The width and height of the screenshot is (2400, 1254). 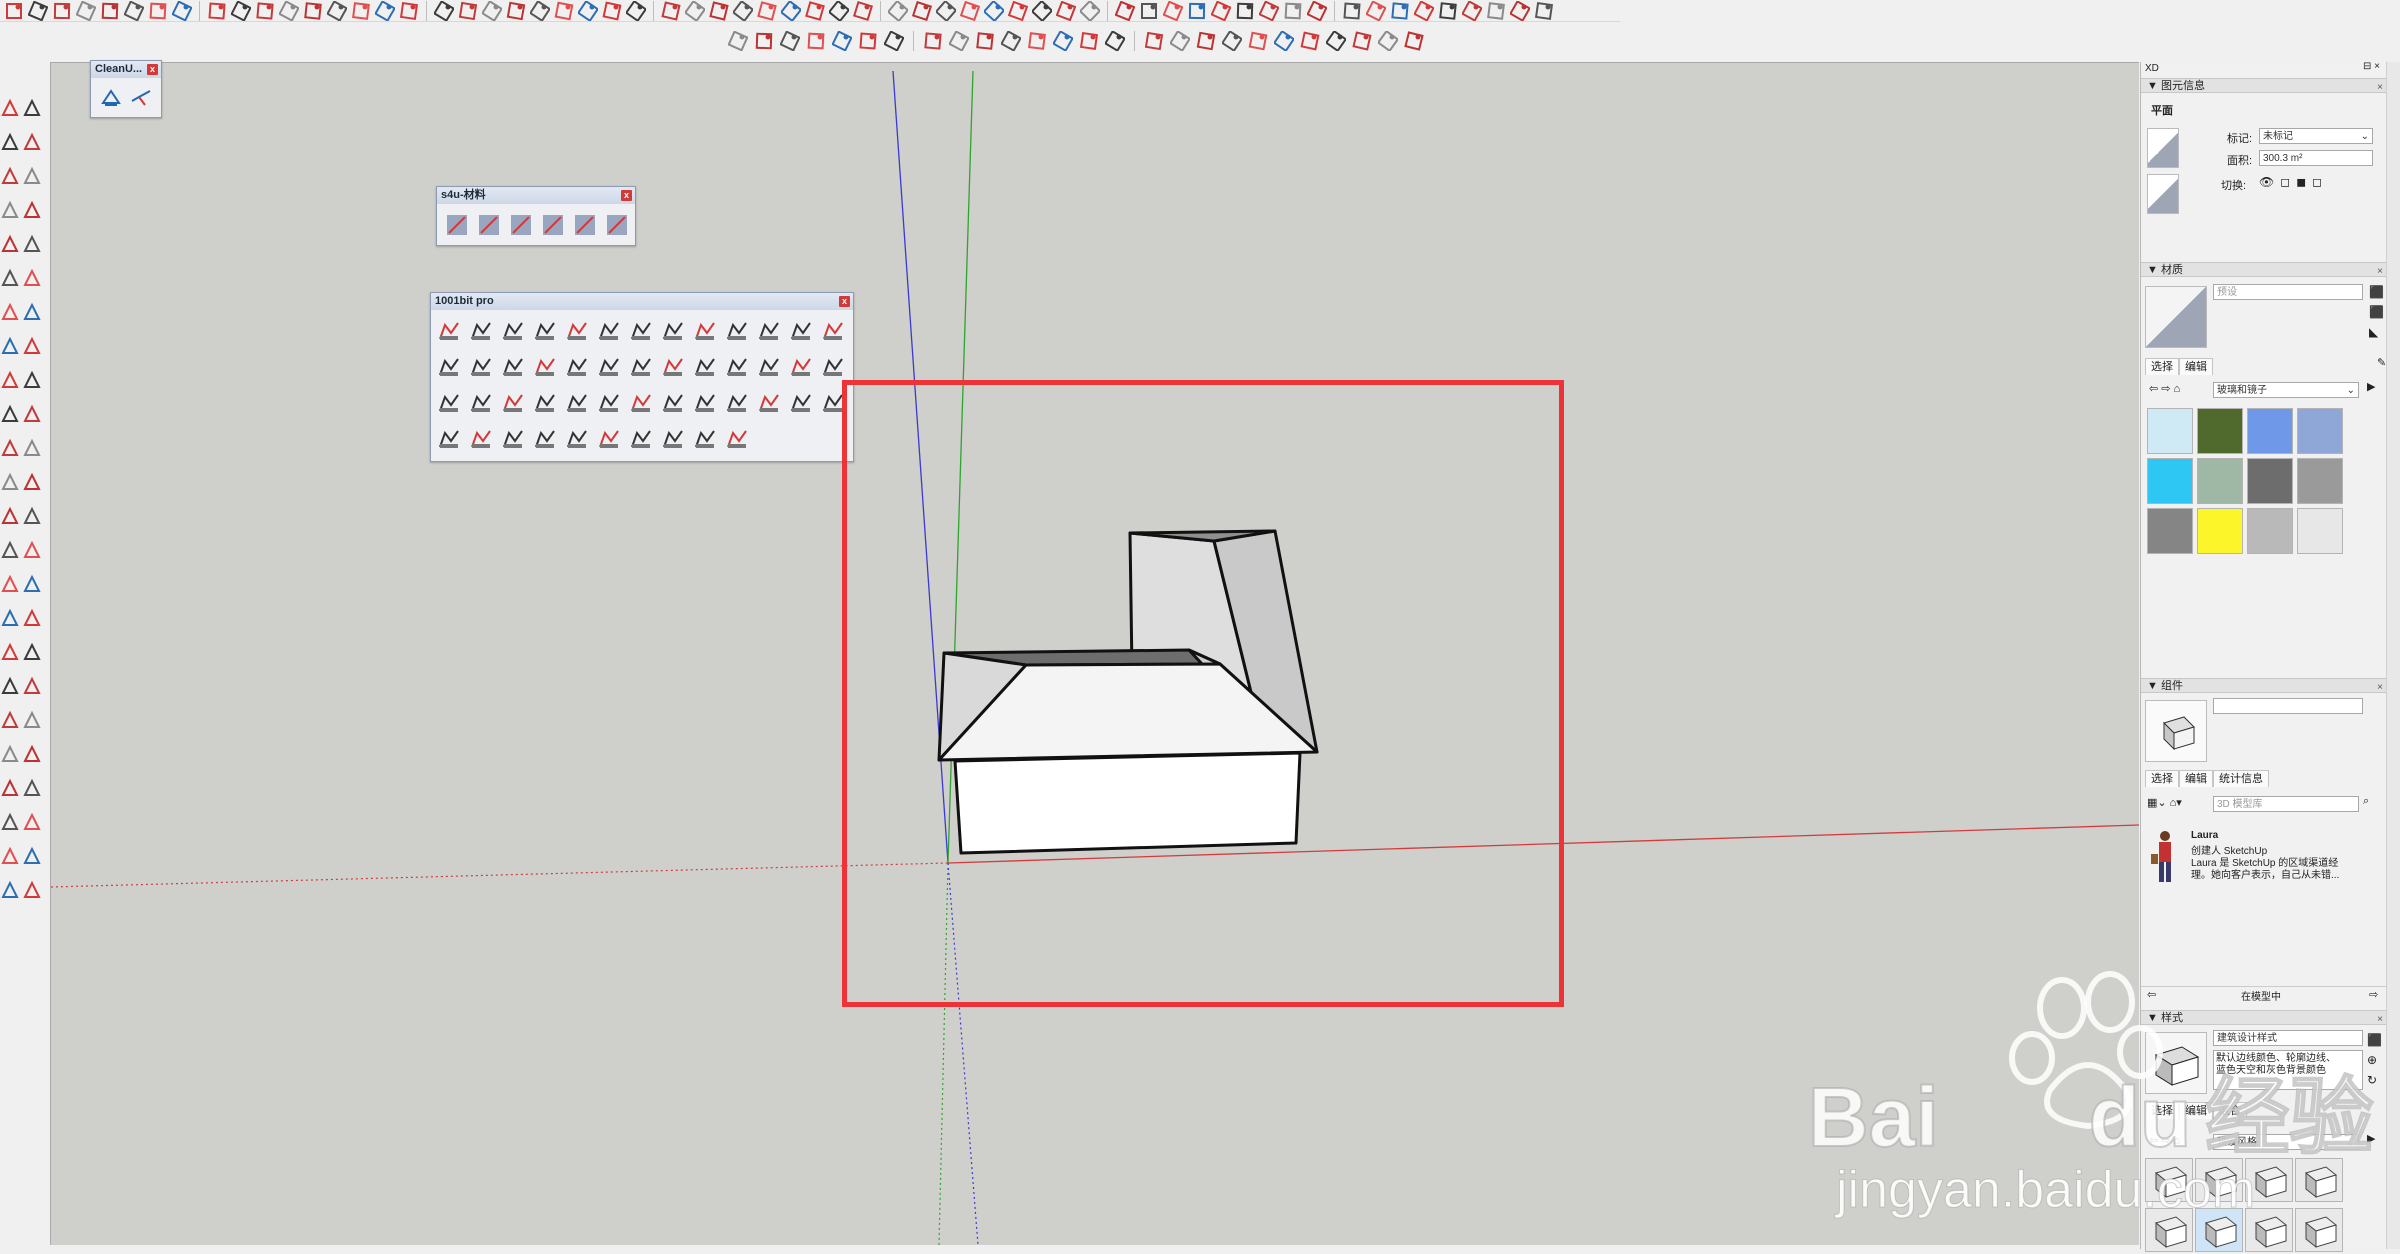 I want to click on material-library-select: 玻璃和镜子 ⌄, so click(x=2286, y=390).